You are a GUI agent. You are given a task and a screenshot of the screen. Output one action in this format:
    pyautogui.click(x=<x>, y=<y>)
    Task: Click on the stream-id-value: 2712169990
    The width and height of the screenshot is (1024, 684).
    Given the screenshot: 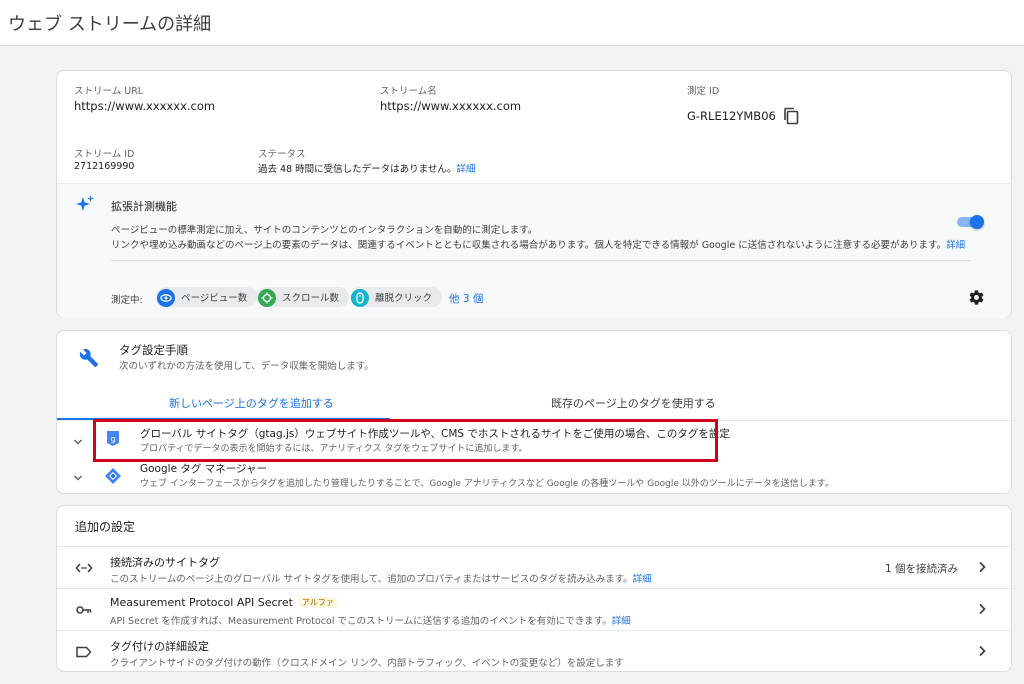 What is the action you would take?
    pyautogui.click(x=104, y=166)
    